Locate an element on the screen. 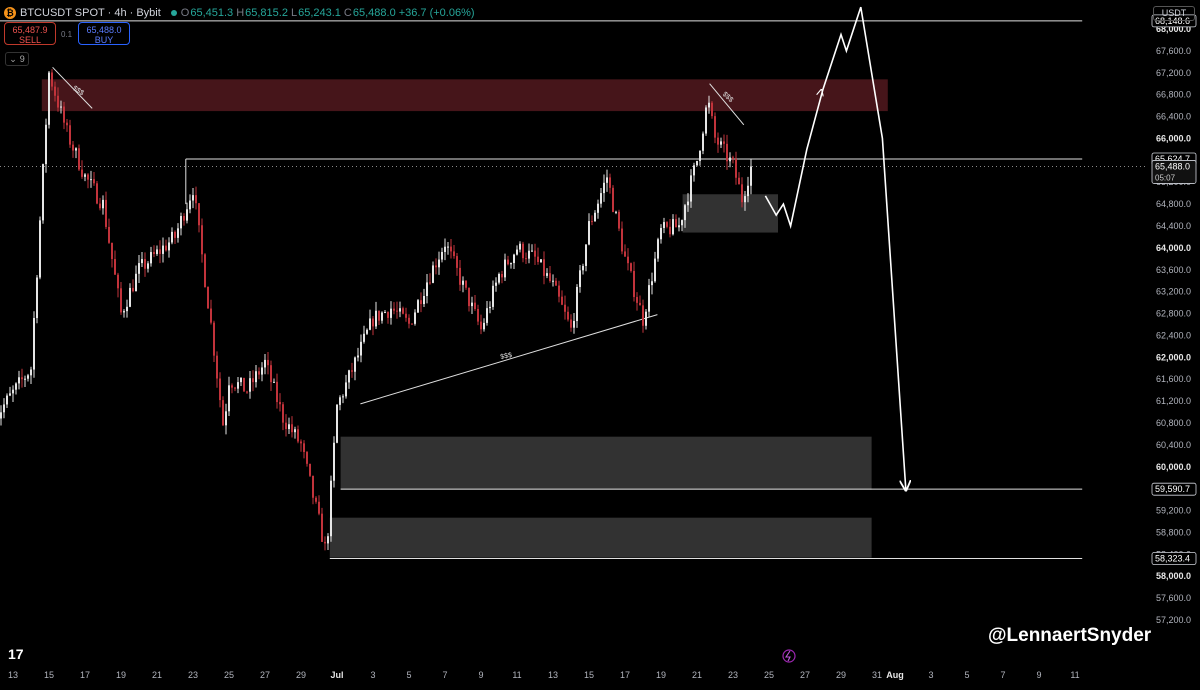 The image size is (1200, 690). y-tick-label: 57,600.0 is located at coordinates (1173, 598).